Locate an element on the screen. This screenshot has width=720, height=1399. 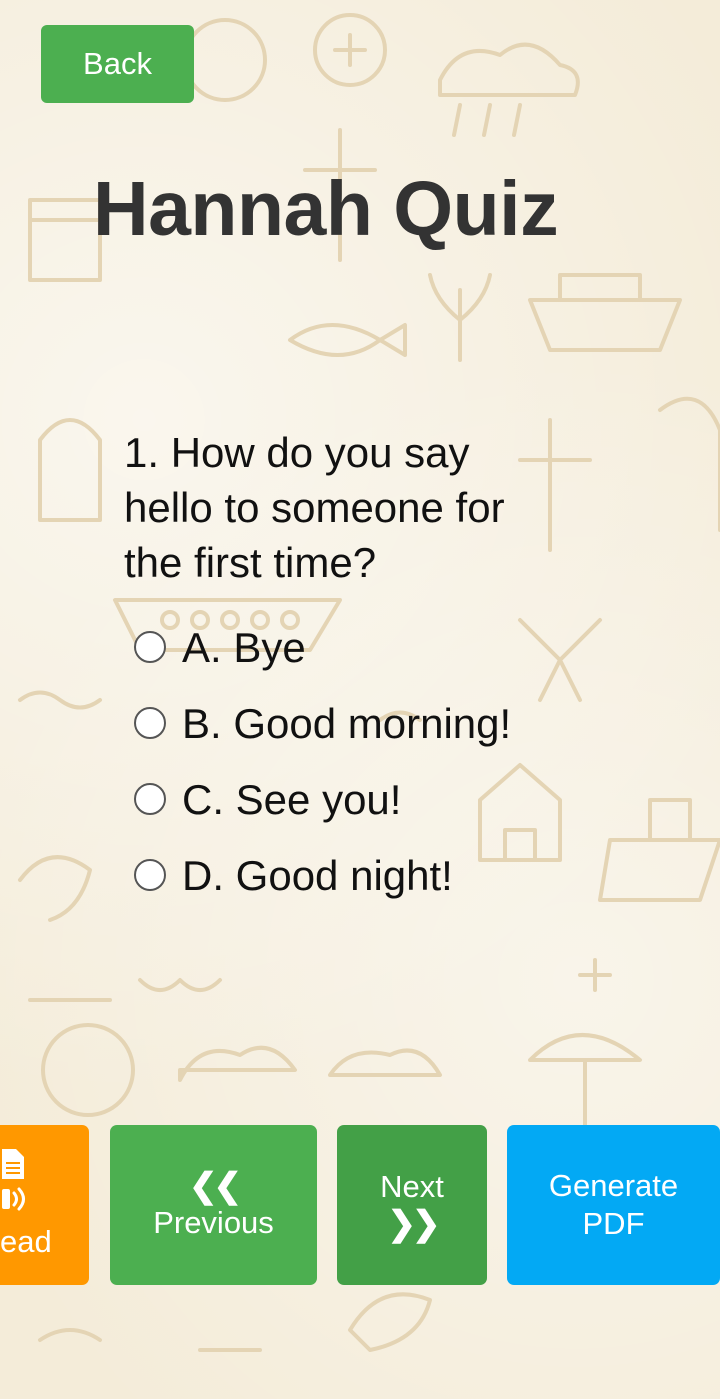
generate-pdf-button: Generate PDF is located at coordinates (613, 1205).